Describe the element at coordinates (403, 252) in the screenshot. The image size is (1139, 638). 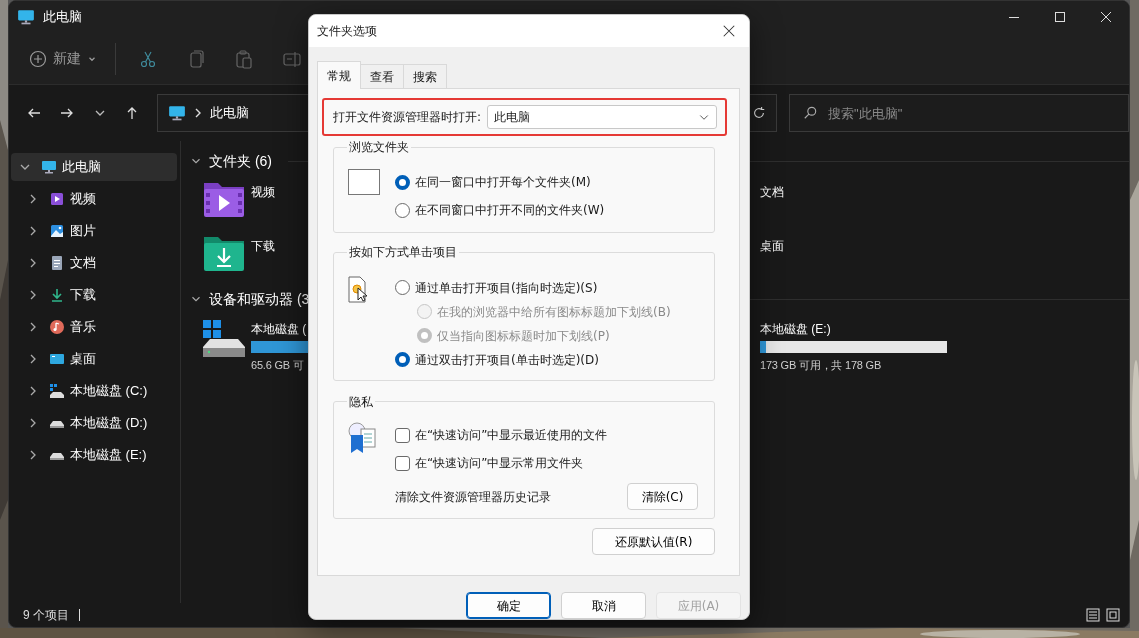
I see `group-title: 按如下方式单击项目` at that location.